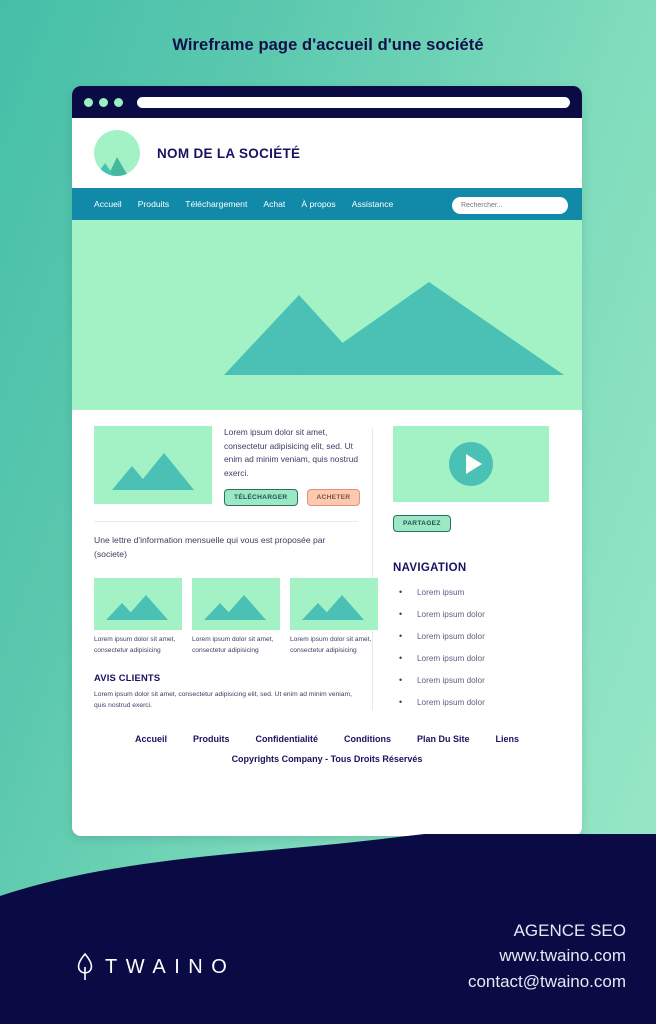  Describe the element at coordinates (117, 153) in the screenshot. I see `mountain-logo-icon` at that location.